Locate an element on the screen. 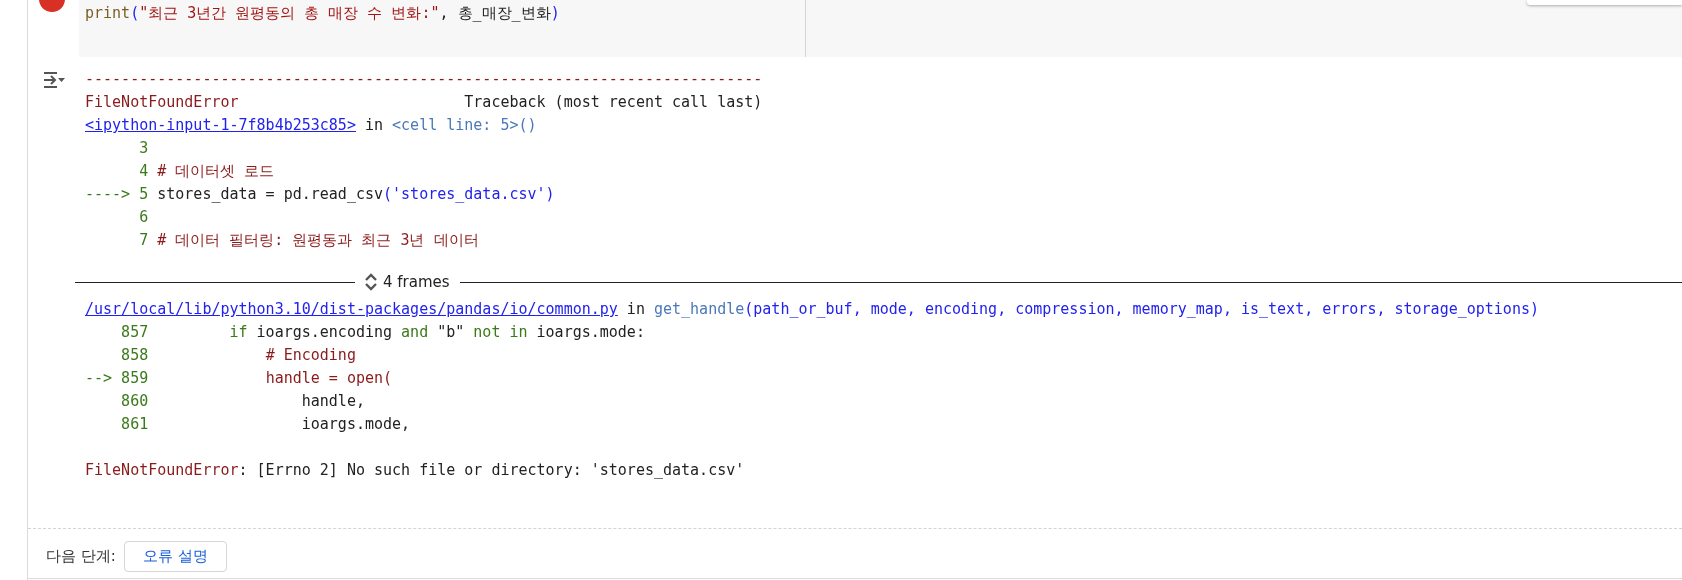 This screenshot has width=1682, height=580. code-token: ----> 5 is located at coordinates (117, 194).